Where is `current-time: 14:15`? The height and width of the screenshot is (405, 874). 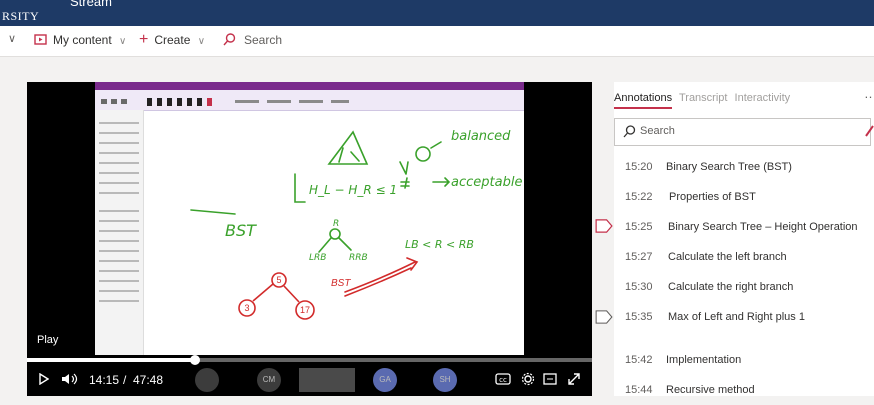
current-time: 14:15 is located at coordinates (104, 380).